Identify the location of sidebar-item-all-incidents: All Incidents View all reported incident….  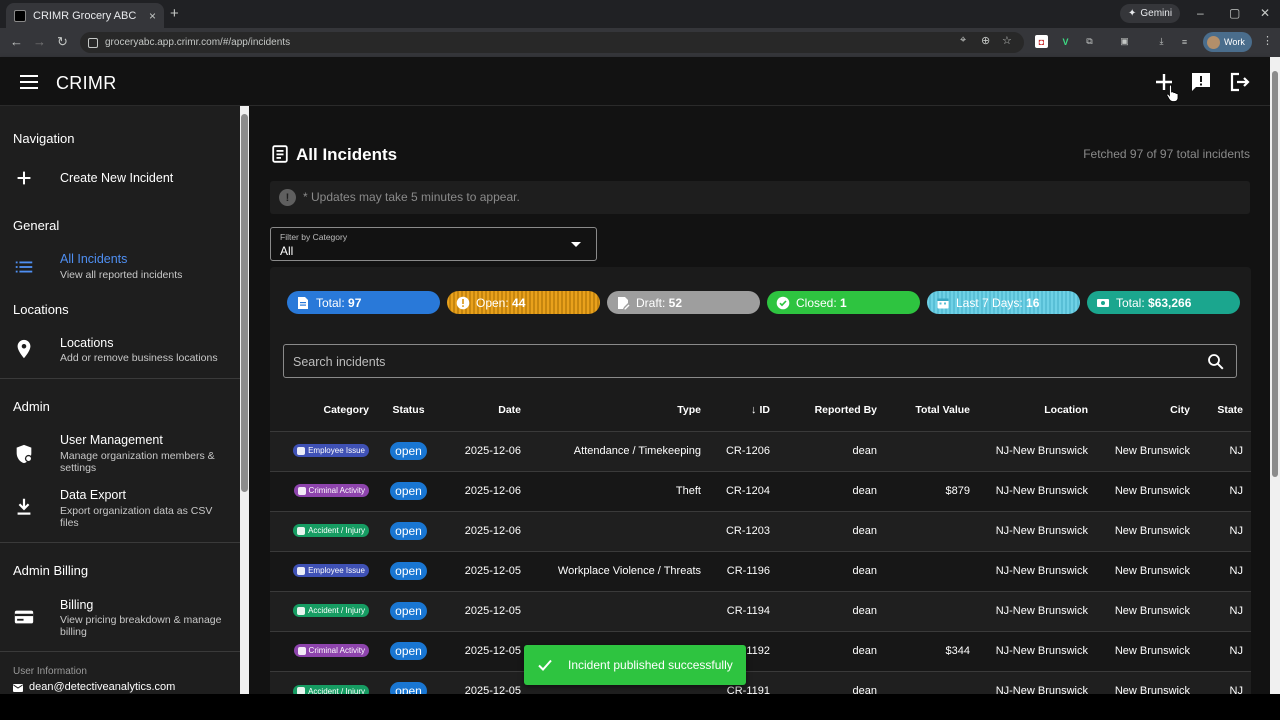
(120, 266).